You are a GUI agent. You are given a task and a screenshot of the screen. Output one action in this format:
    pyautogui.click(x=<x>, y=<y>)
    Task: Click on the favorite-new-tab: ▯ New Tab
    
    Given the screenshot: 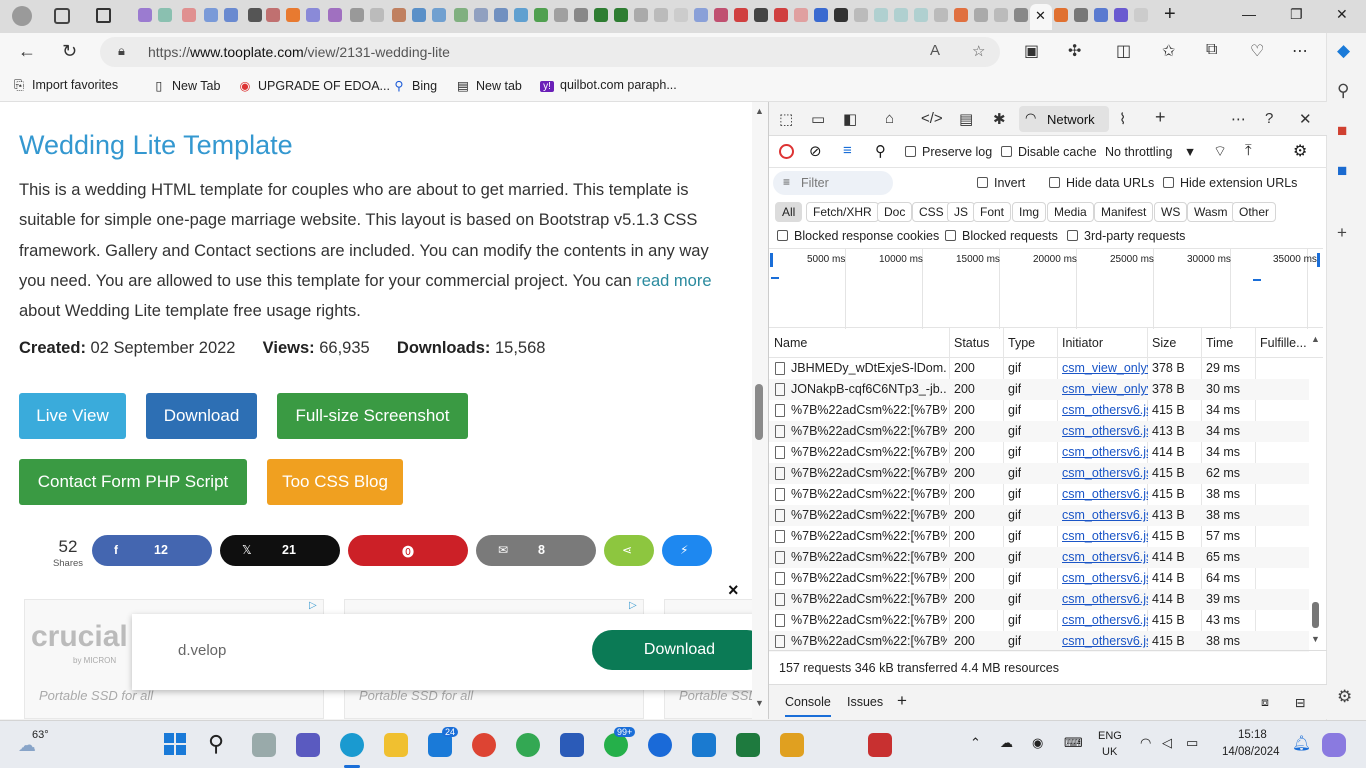 What is the action you would take?
    pyautogui.click(x=186, y=85)
    